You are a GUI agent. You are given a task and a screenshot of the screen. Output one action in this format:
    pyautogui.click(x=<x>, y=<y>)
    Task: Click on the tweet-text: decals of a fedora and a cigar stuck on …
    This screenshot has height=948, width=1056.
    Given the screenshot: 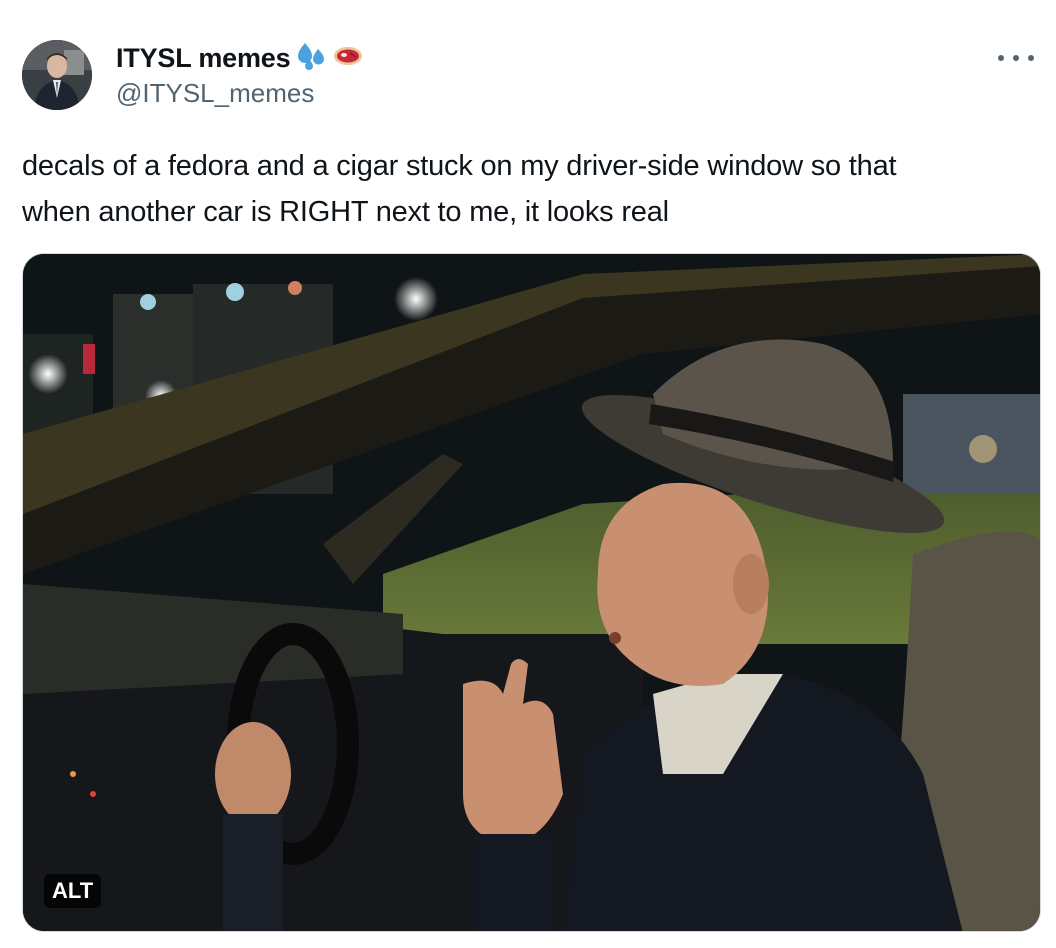 What is the action you would take?
    pyautogui.click(x=522, y=189)
    